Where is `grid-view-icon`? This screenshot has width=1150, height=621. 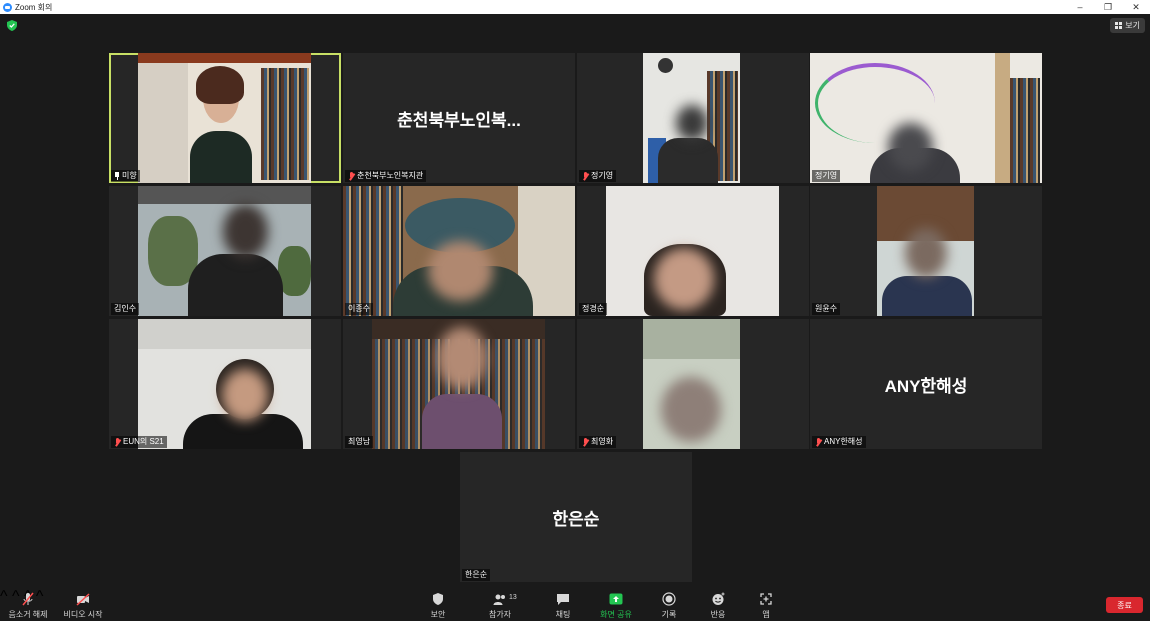 grid-view-icon is located at coordinates (1119, 25).